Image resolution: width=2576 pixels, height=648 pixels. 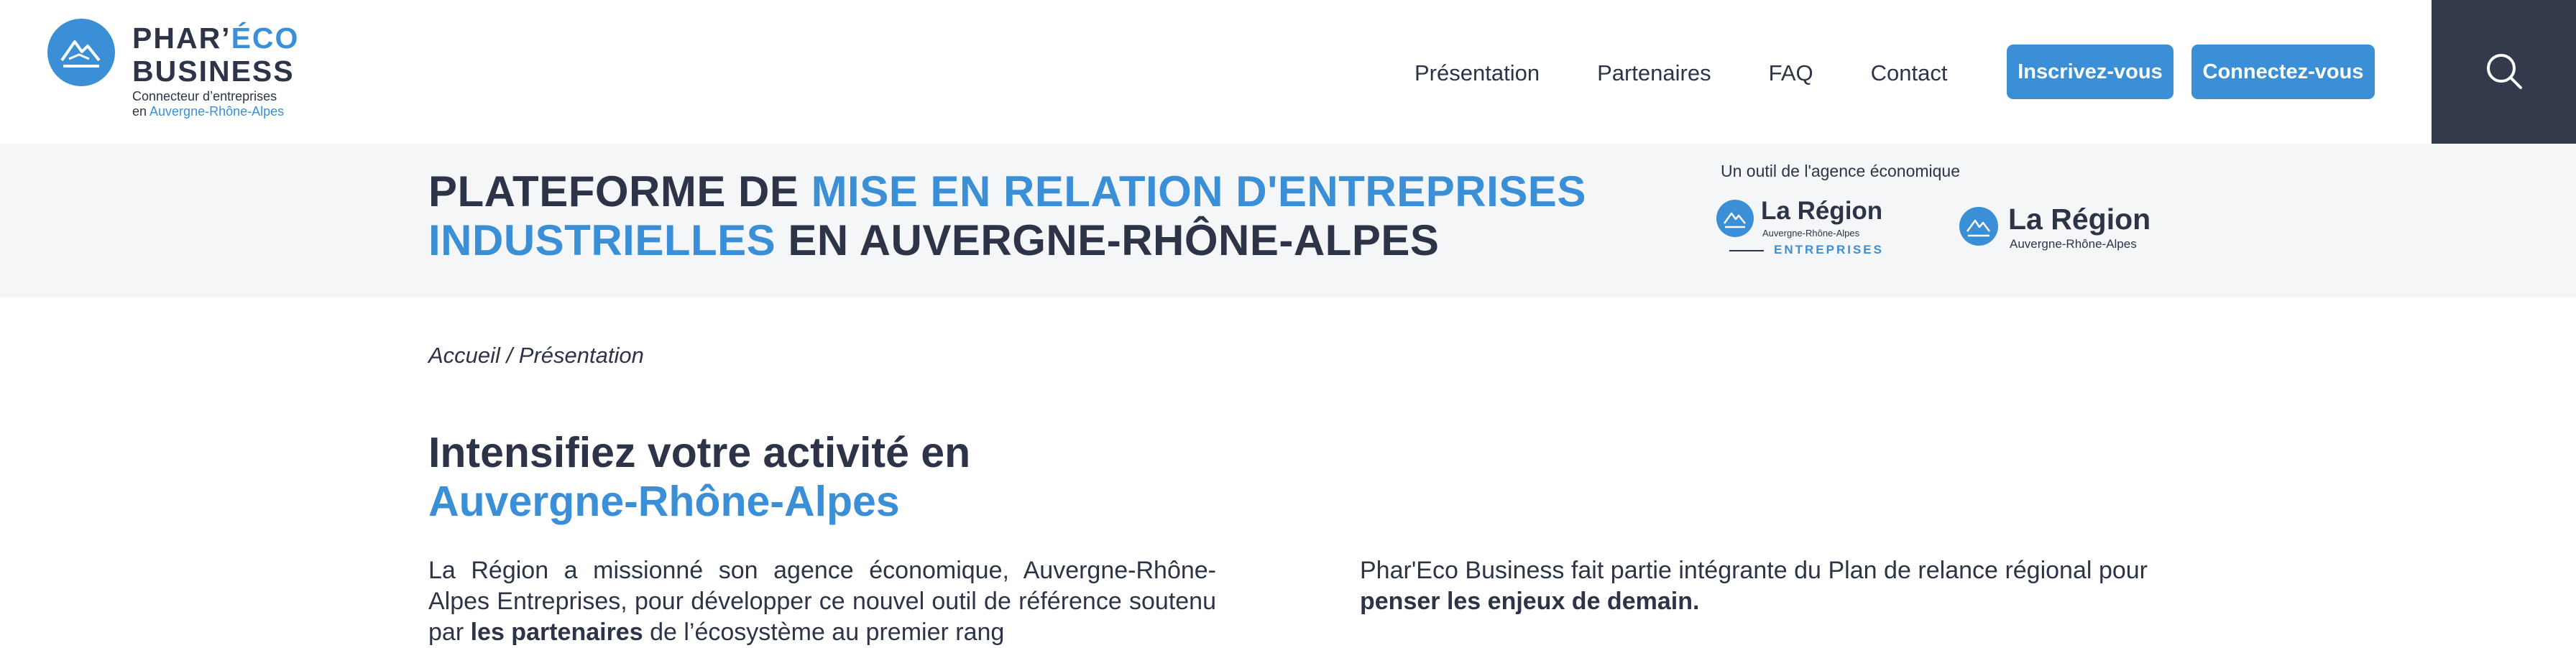 I want to click on nav-contact: Contact, so click(x=1909, y=73).